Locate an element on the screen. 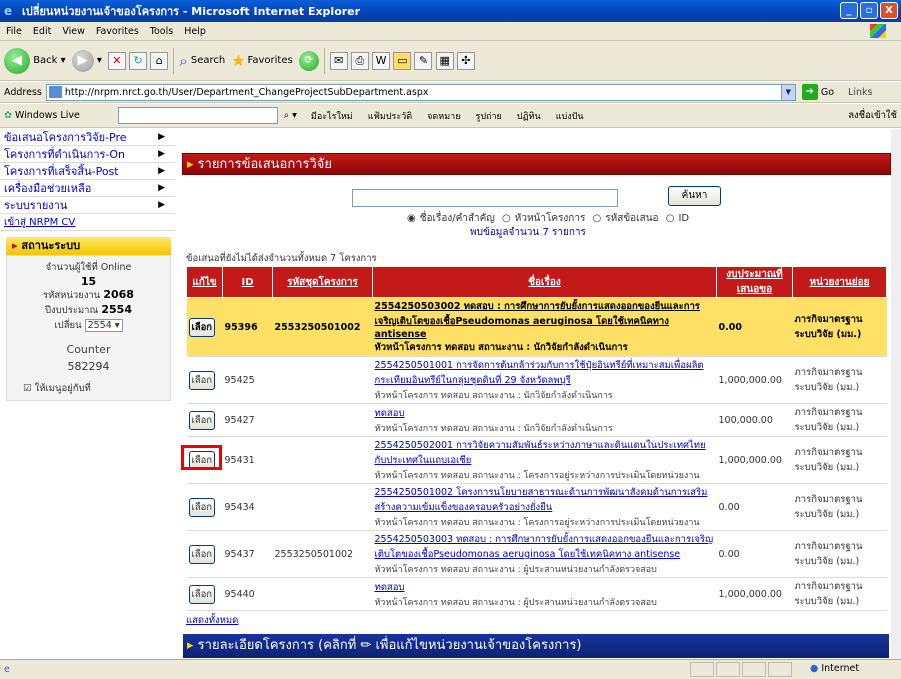  show-all-link: แสดงทั้งหมด is located at coordinates (538, 620).